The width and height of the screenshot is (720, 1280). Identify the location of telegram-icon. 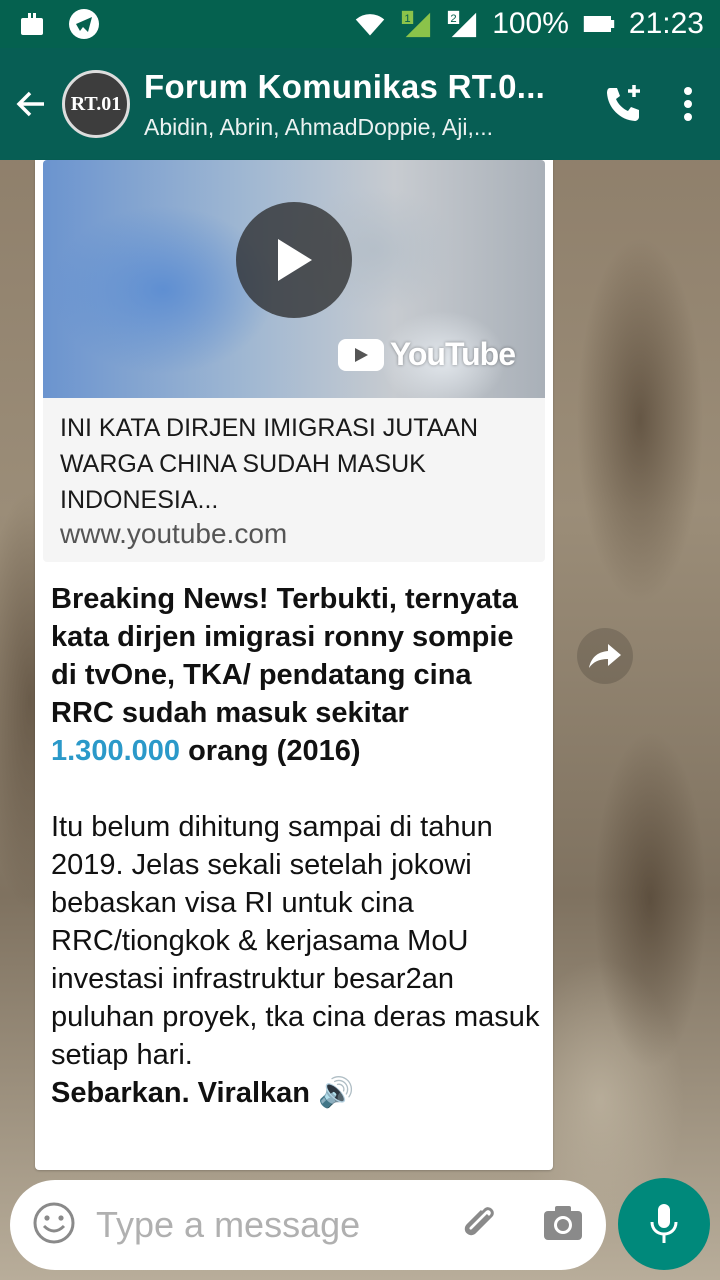
(84, 24).